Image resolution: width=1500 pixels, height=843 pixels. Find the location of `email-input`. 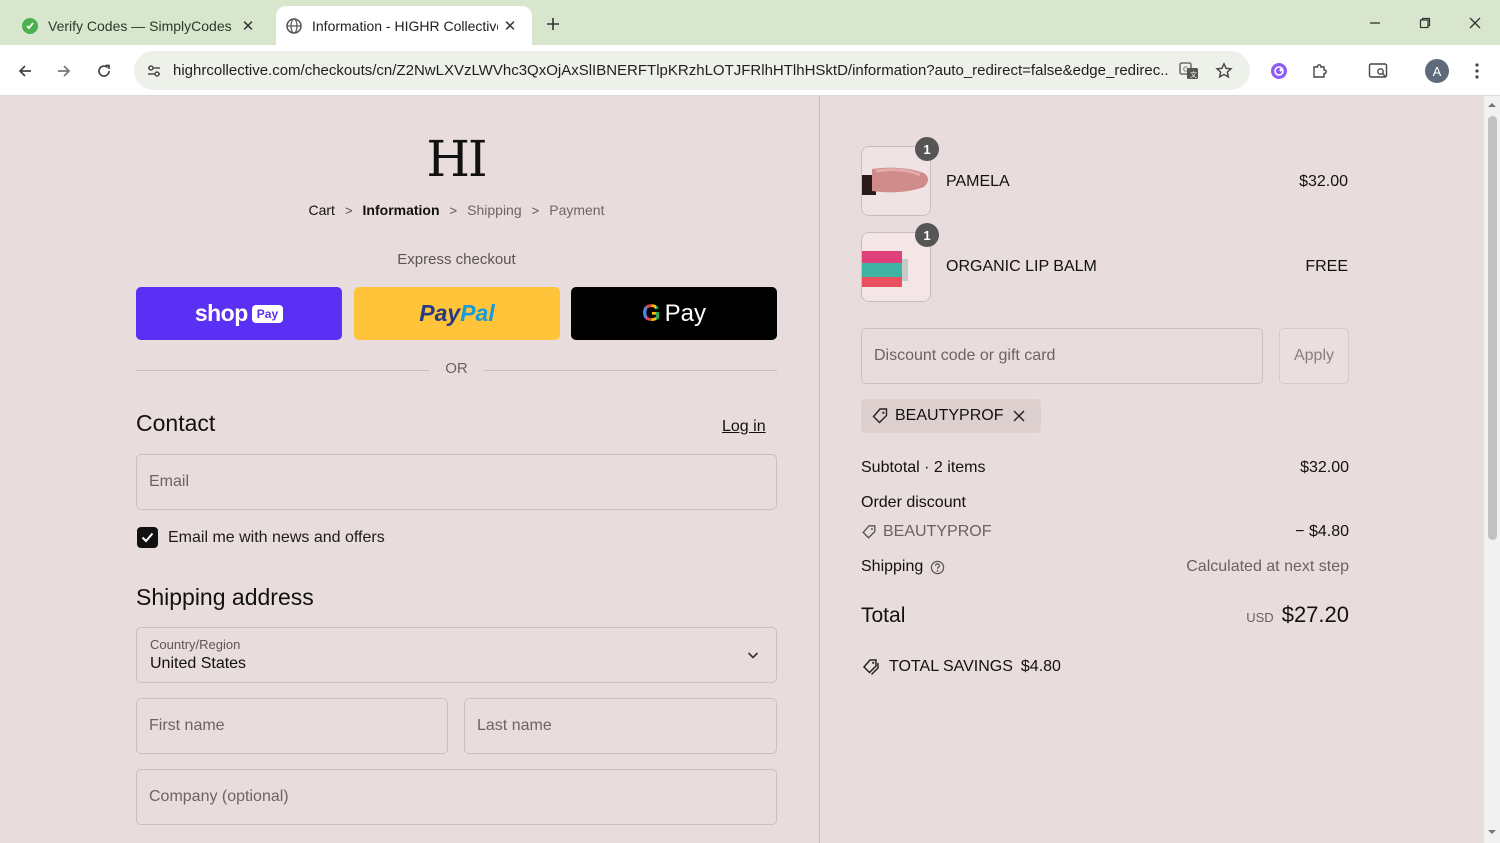

email-input is located at coordinates (456, 482).